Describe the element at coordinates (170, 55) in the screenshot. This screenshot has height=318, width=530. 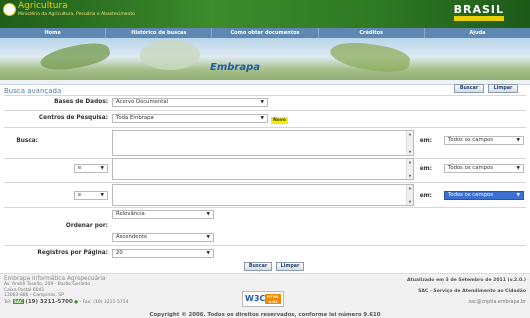
I see `banner-cloud` at that location.